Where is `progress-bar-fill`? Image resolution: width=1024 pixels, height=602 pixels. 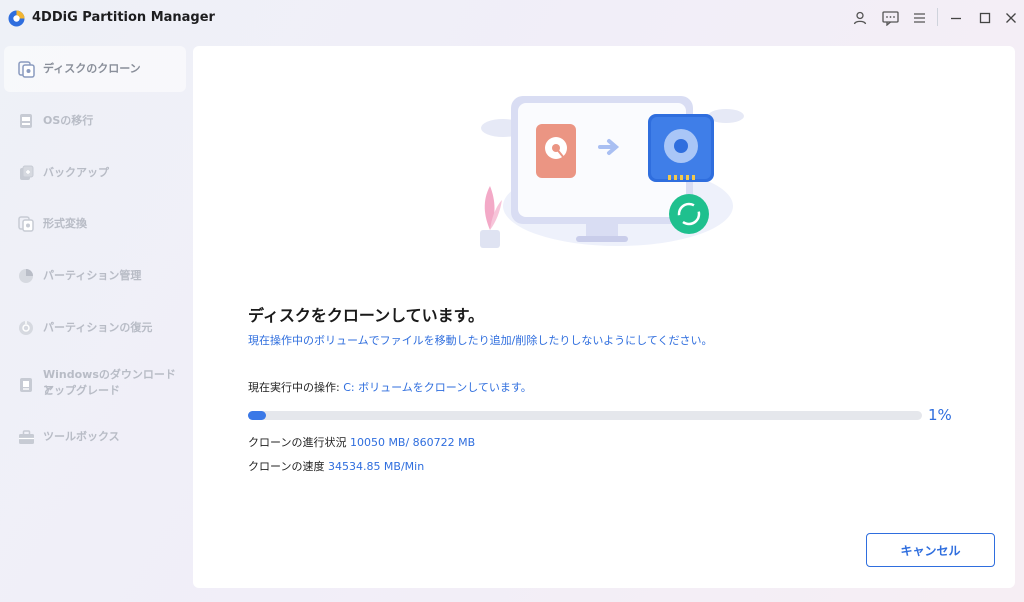
progress-bar-fill is located at coordinates (257, 415).